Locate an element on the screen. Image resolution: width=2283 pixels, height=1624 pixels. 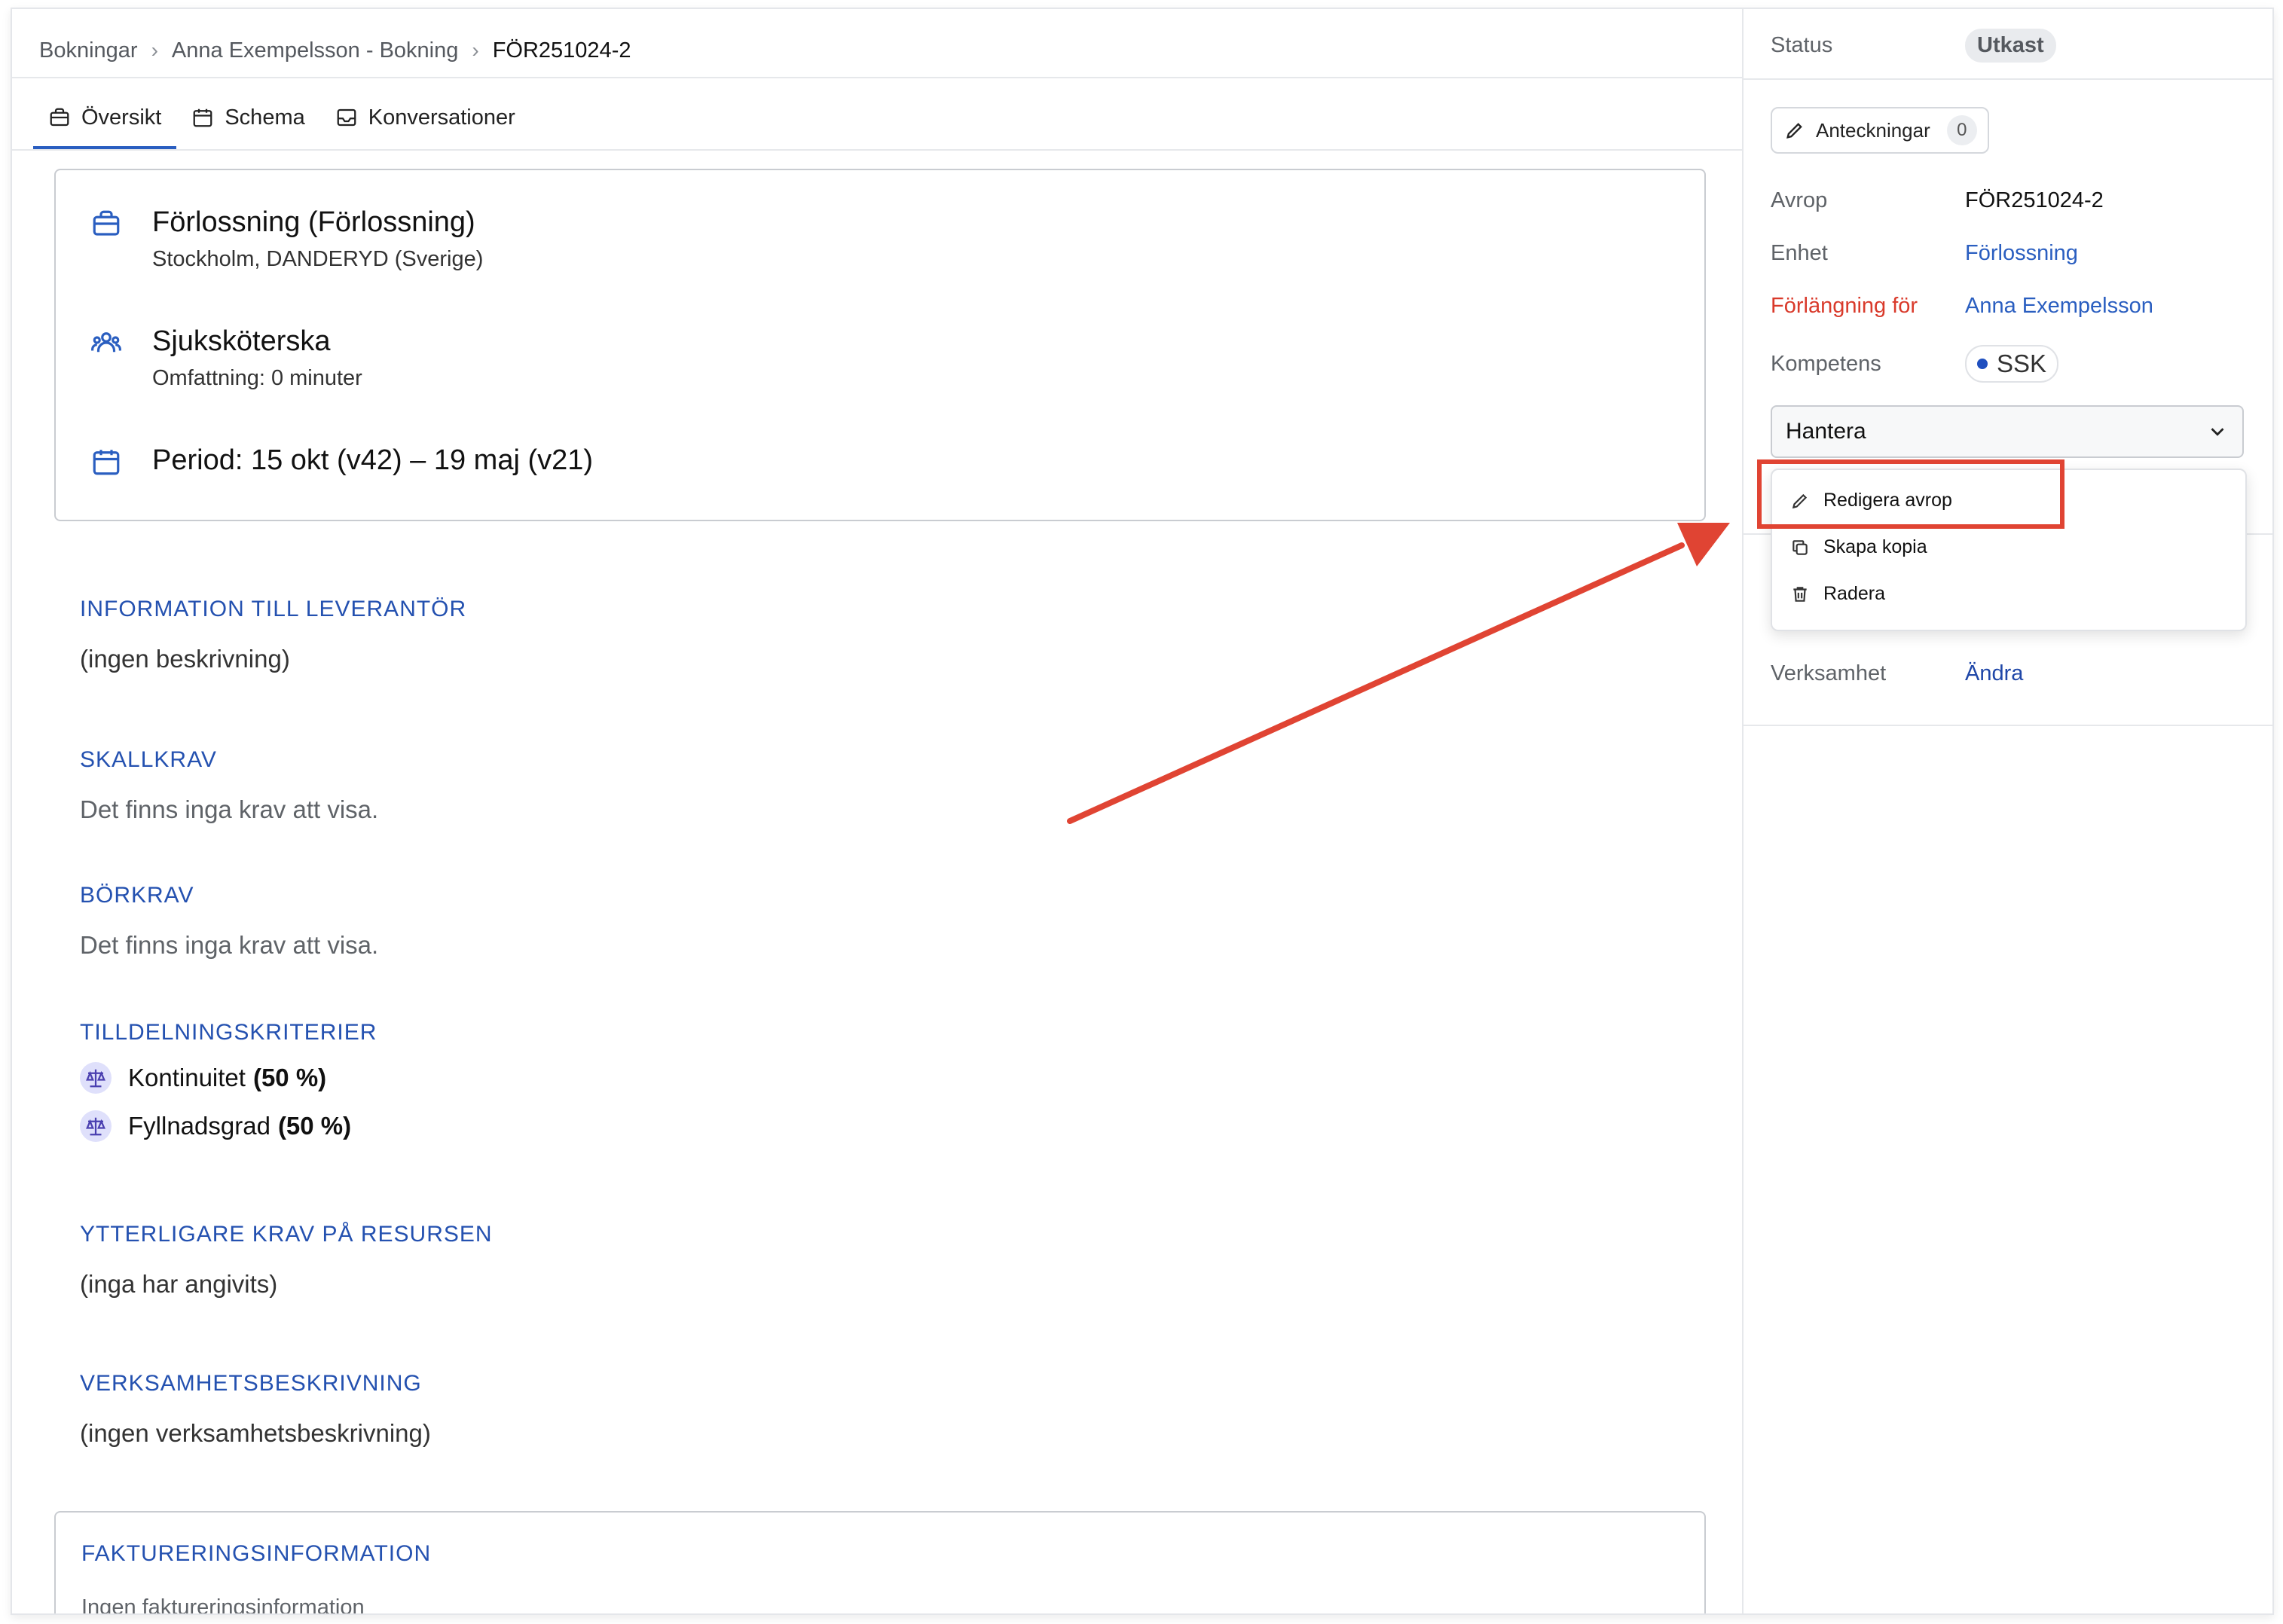
forlangning-label: Förlängning för is located at coordinates (1844, 306).